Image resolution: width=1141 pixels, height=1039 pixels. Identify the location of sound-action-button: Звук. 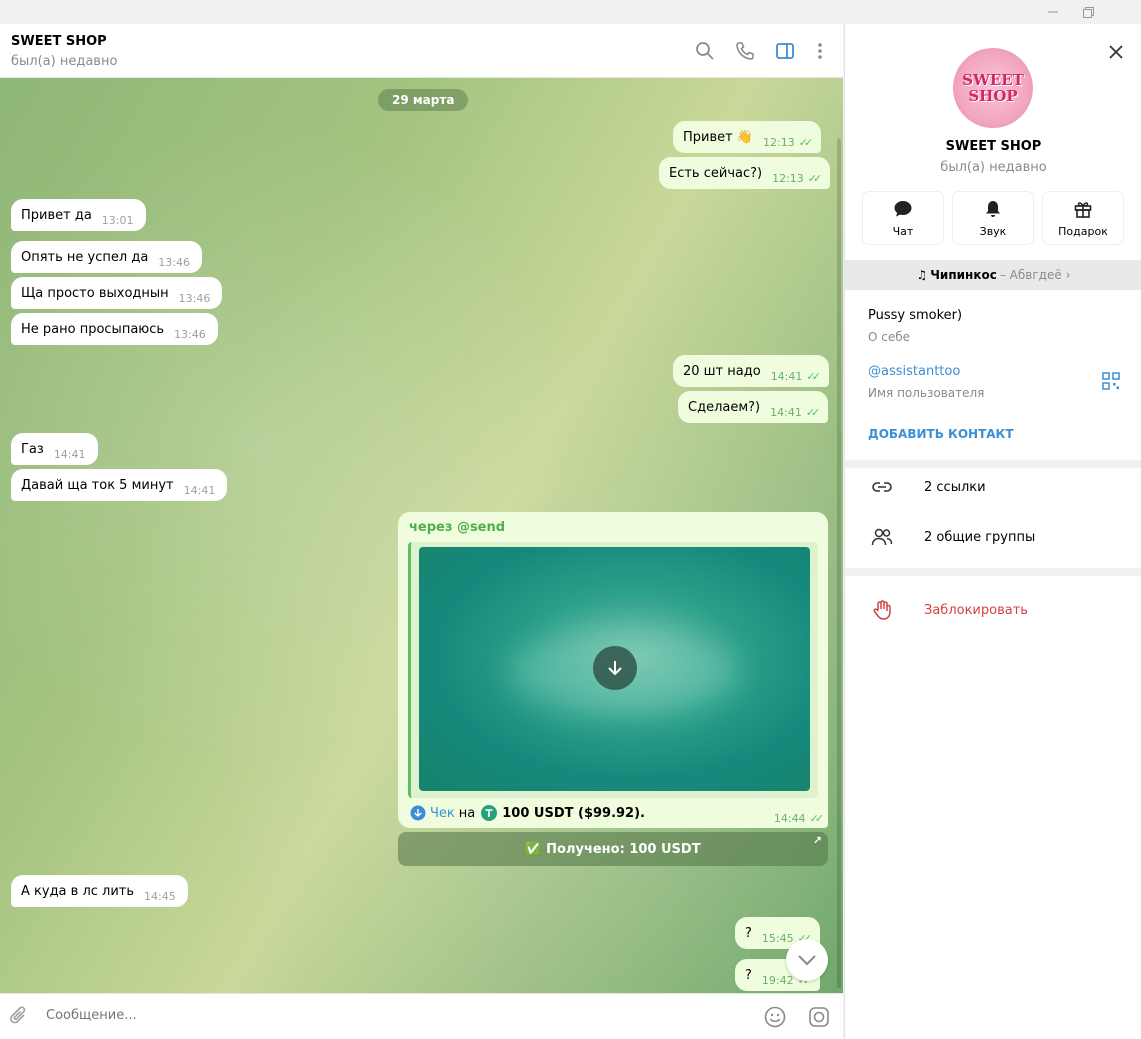
(993, 218).